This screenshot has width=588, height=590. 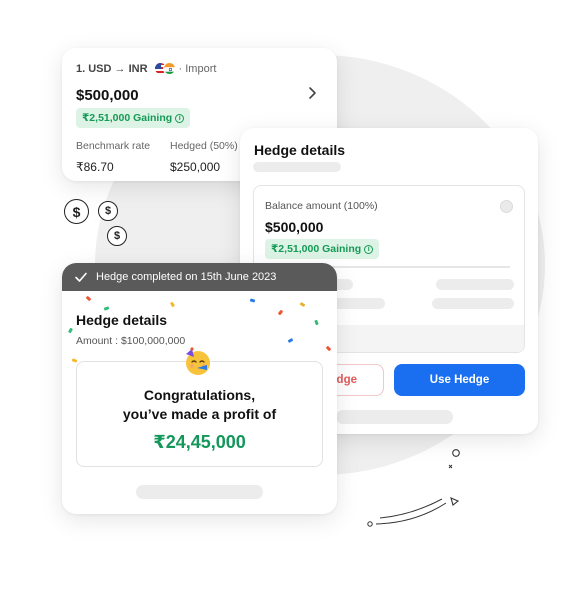 I want to click on profit-amount: ₹24,45,000, so click(x=199, y=442).